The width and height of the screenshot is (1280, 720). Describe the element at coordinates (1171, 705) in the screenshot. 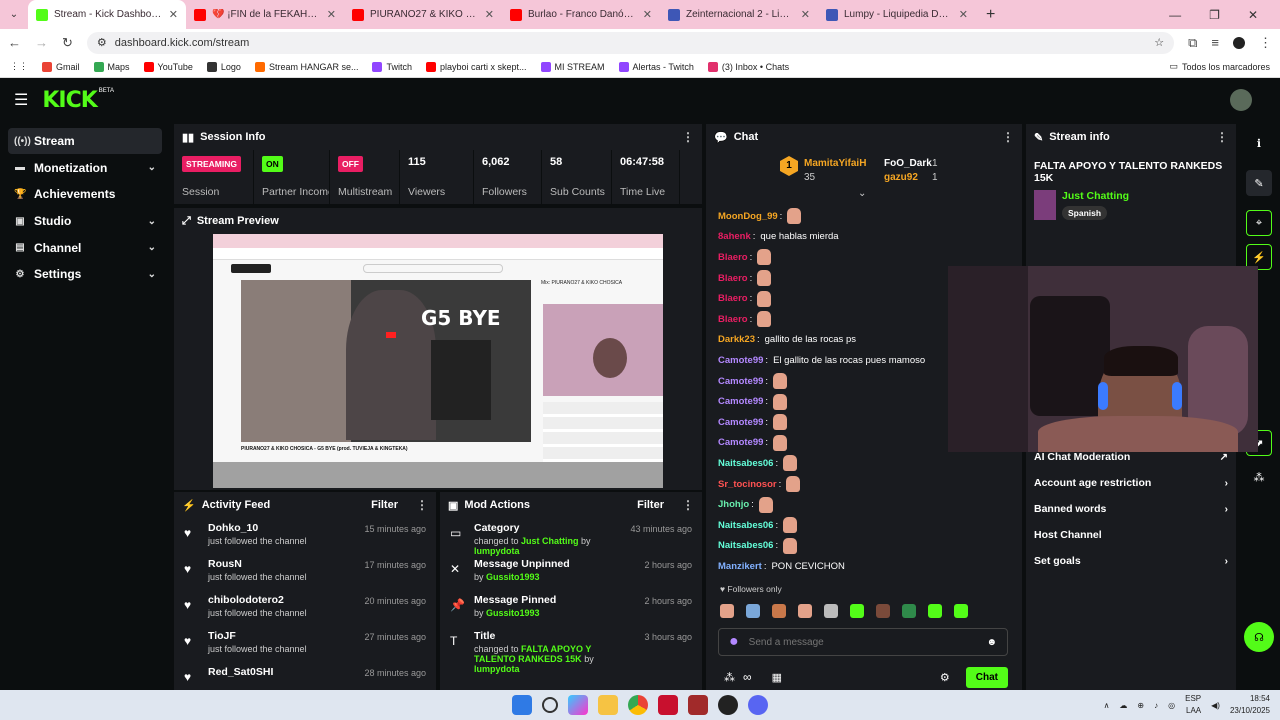

I see `wifi-icon: ◎` at that location.